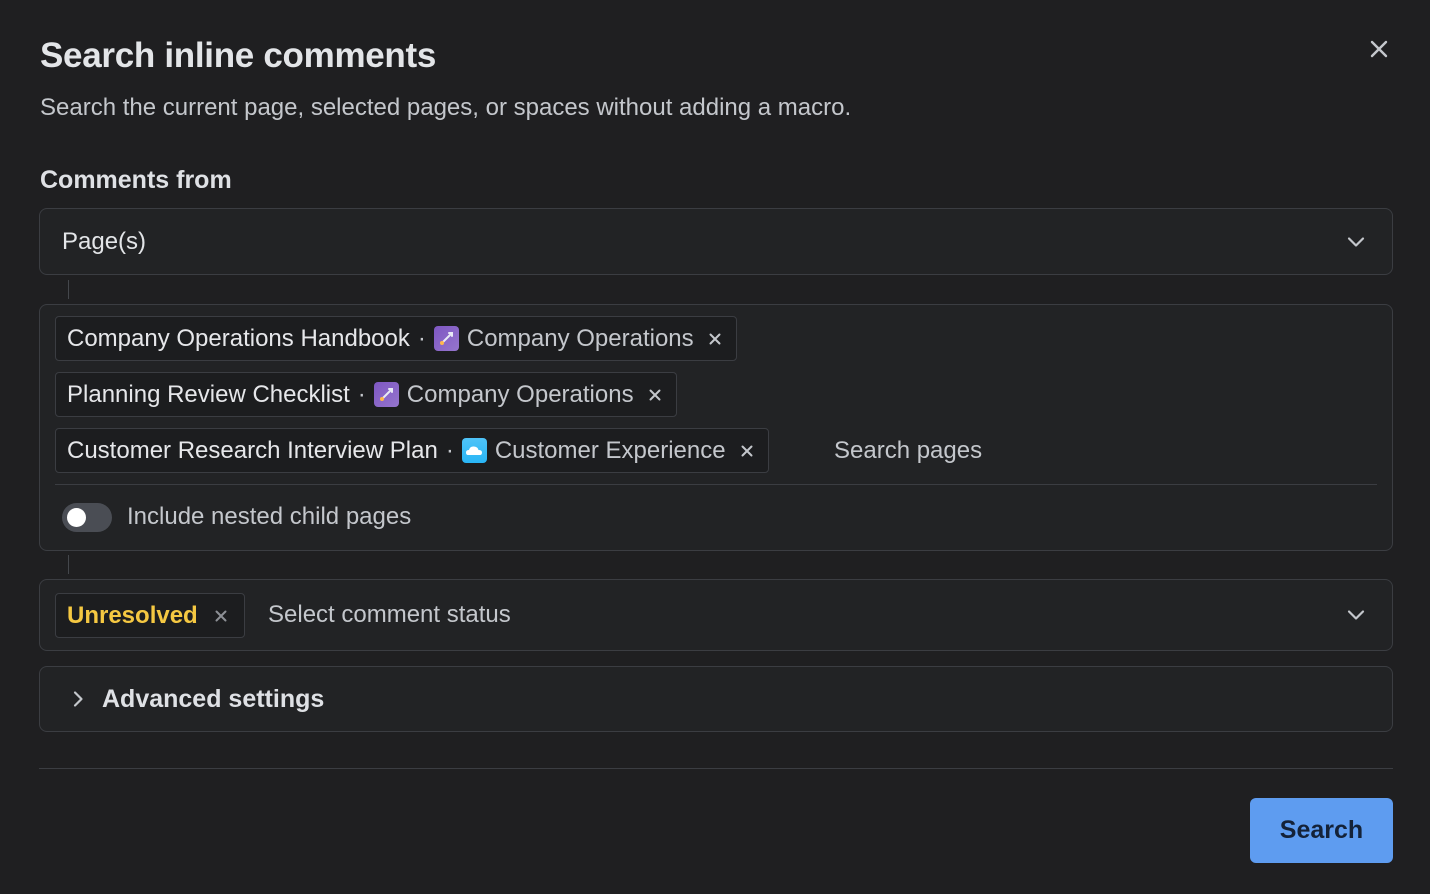 The height and width of the screenshot is (894, 1430). I want to click on status-chip-unresolved: Unresolved, so click(150, 615).